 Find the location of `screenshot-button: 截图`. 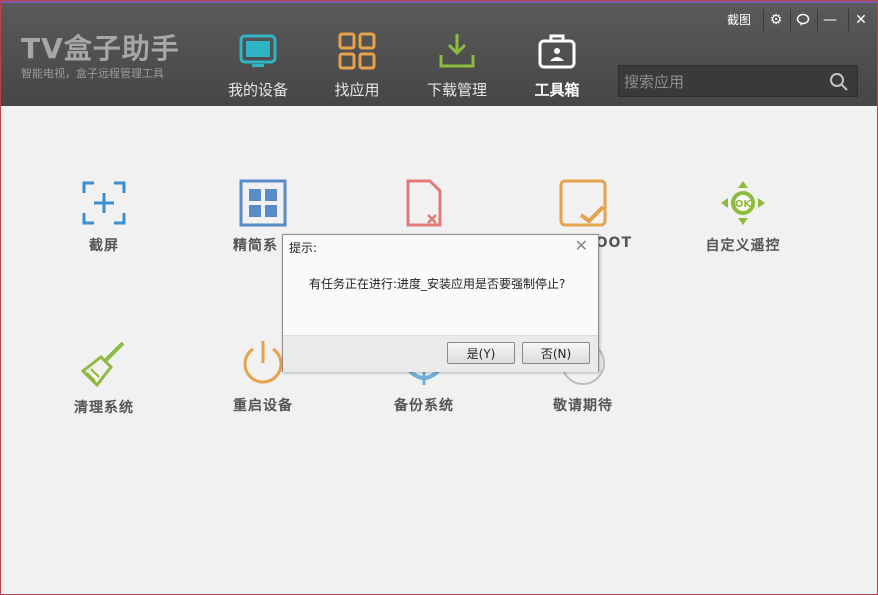

screenshot-button: 截图 is located at coordinates (739, 20).